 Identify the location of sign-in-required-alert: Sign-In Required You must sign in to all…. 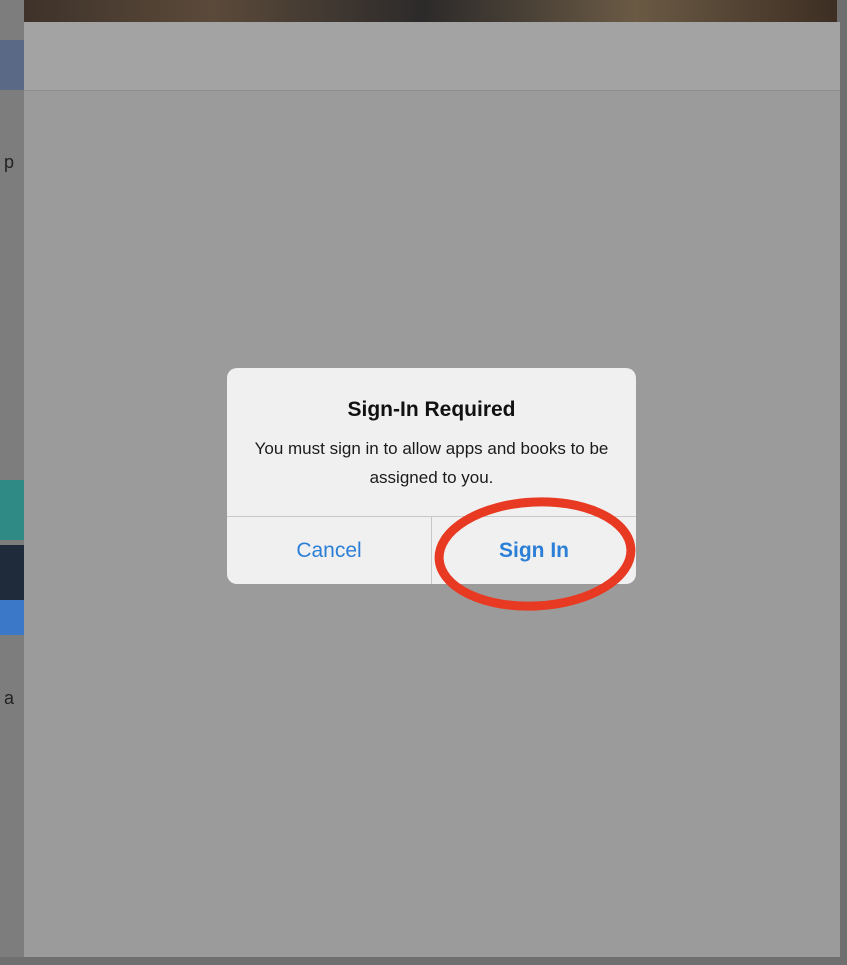
(431, 476).